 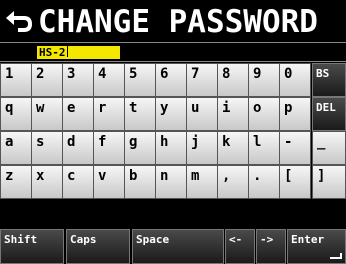 What do you see at coordinates (47, 148) in the screenshot?
I see `key-s: s` at bounding box center [47, 148].